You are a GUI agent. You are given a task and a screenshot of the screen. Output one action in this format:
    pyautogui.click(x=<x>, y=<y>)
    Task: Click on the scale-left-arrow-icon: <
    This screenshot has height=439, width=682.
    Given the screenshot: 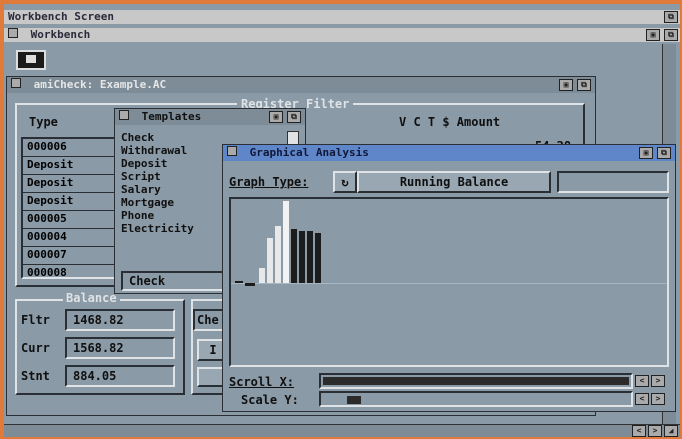 What is the action you would take?
    pyautogui.click(x=642, y=399)
    